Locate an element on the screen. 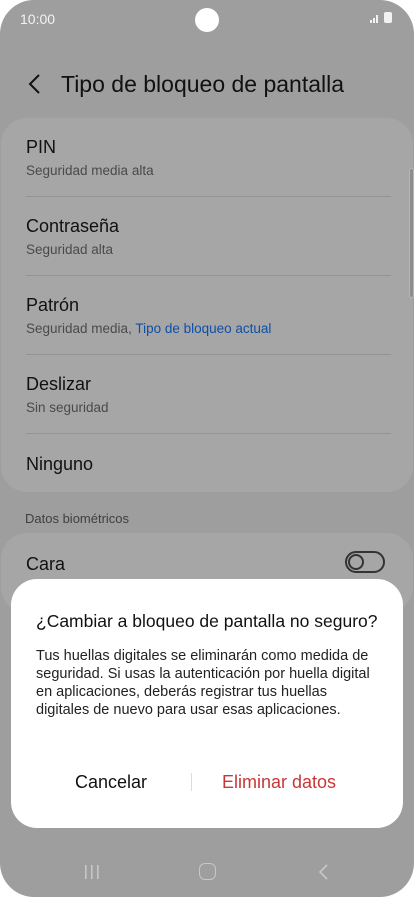  face-option-label: Cara is located at coordinates (46, 564).